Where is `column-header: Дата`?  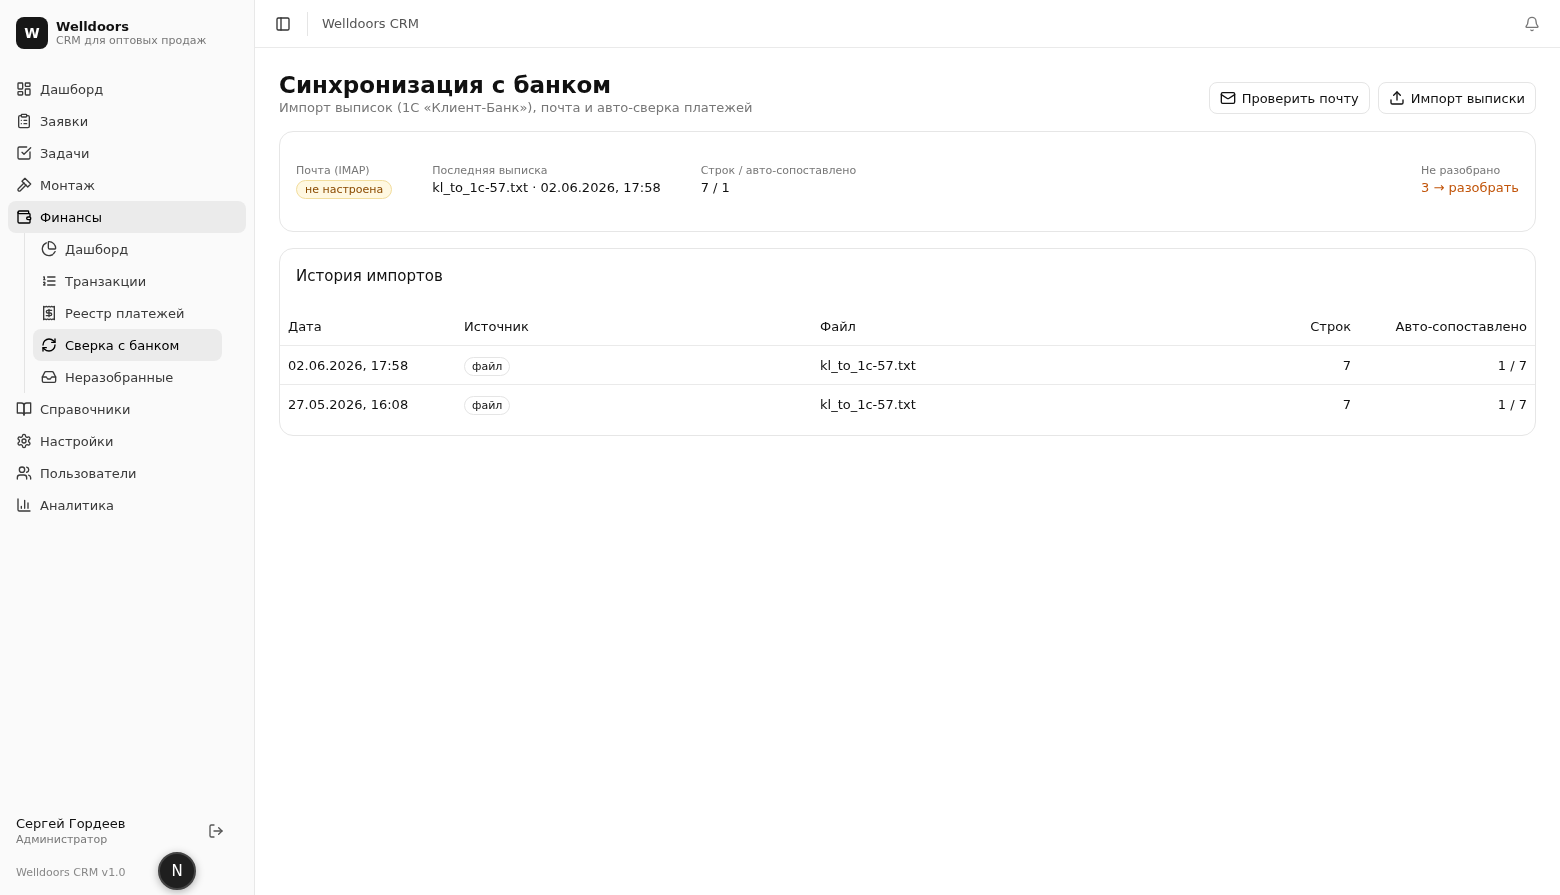
column-header: Дата is located at coordinates (305, 326).